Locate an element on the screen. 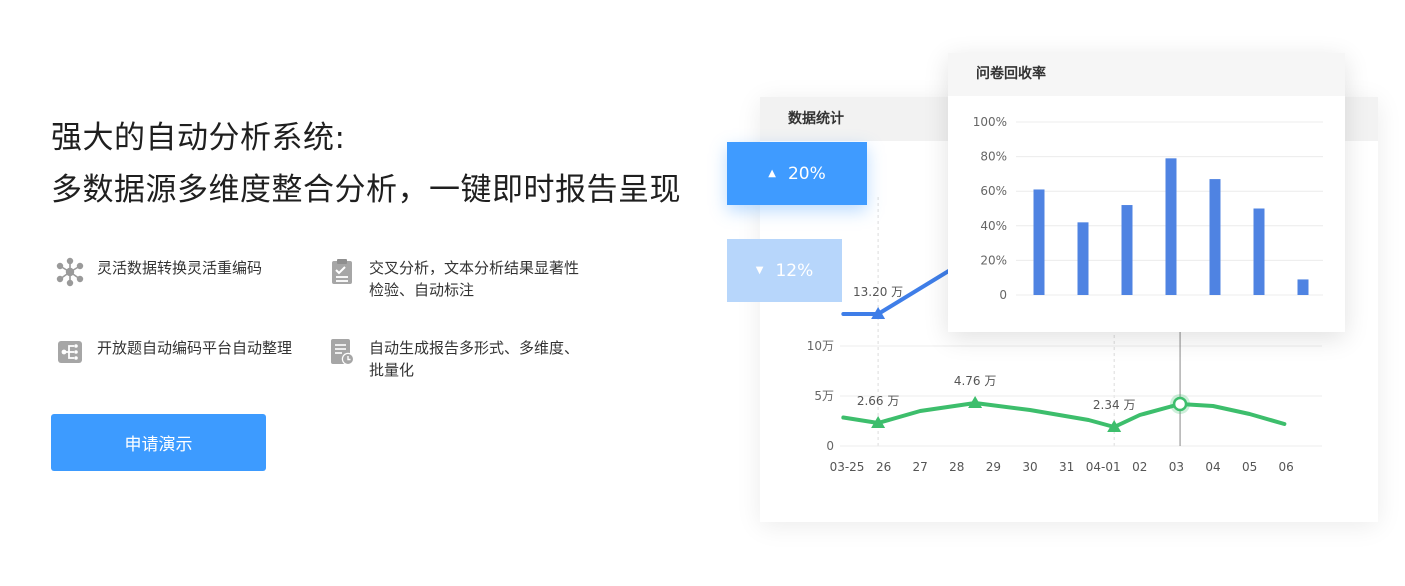 The height and width of the screenshot is (586, 1405). request-demo-button: 申请演示 is located at coordinates (158, 442).